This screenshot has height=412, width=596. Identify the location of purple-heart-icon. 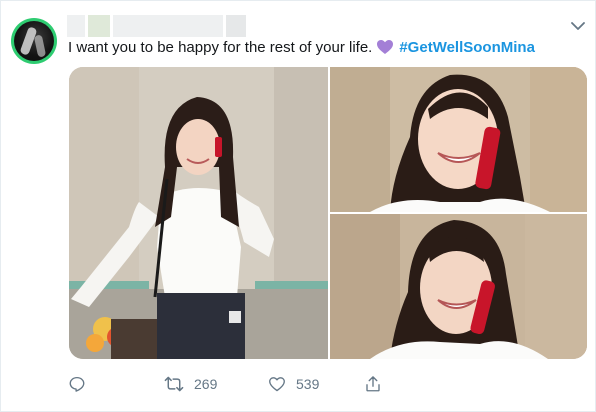
(385, 50).